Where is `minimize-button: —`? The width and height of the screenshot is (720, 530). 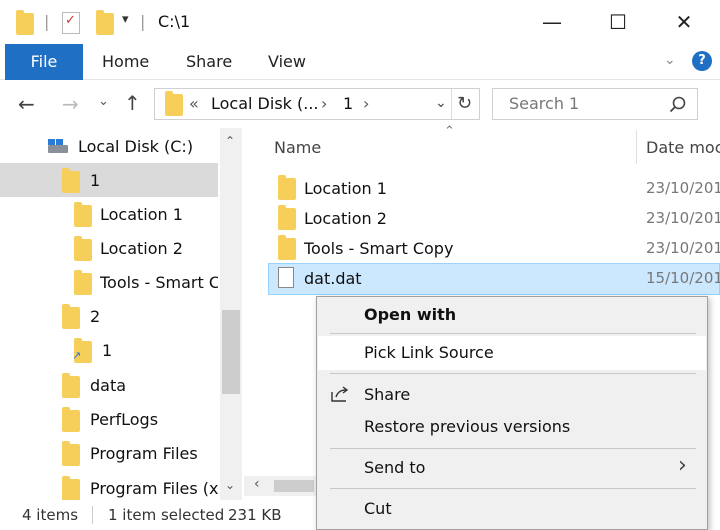
minimize-button: — is located at coordinates (552, 22).